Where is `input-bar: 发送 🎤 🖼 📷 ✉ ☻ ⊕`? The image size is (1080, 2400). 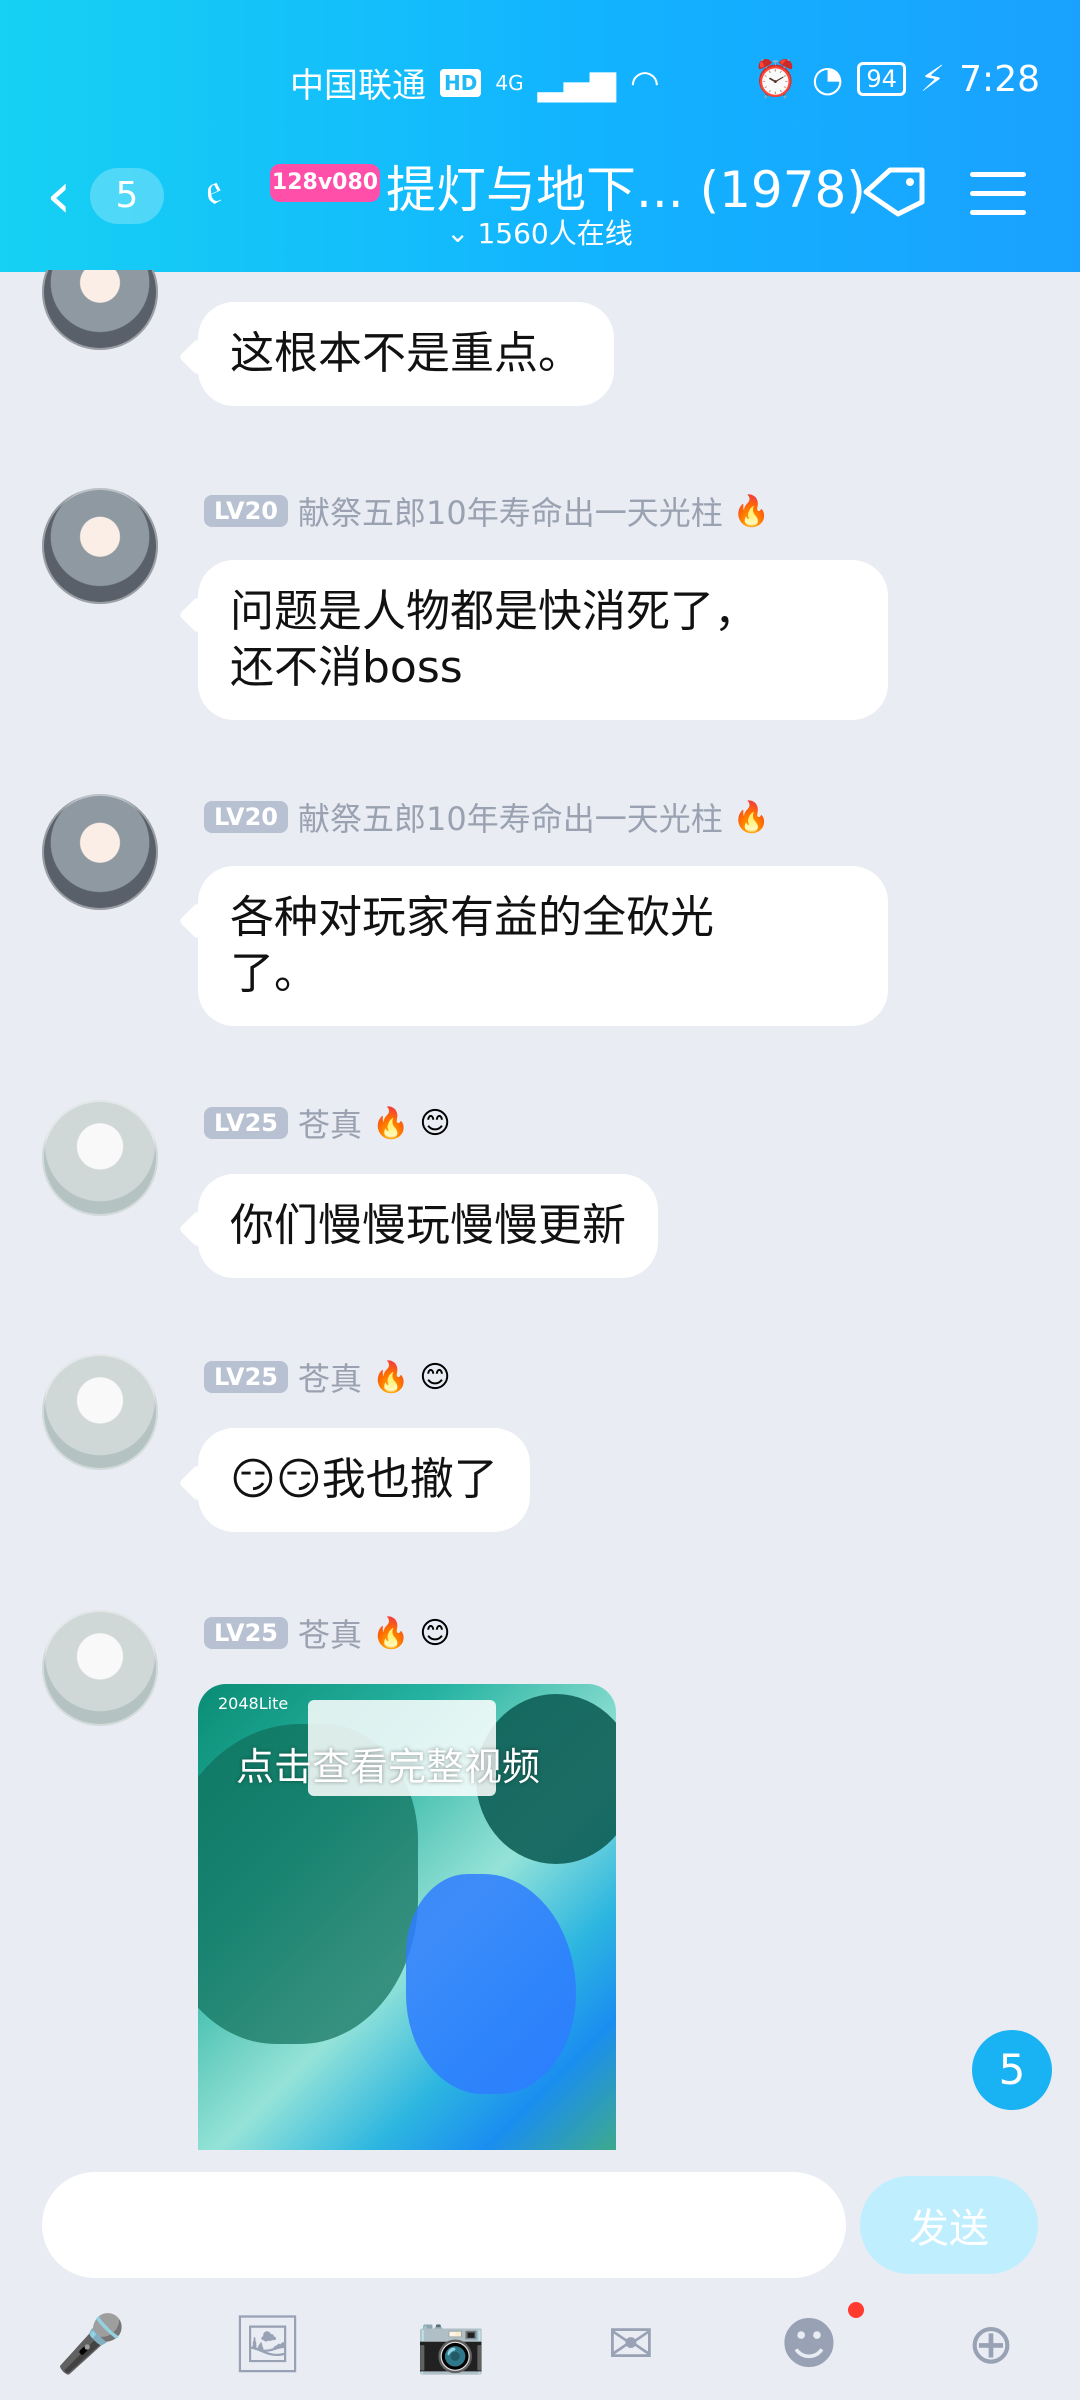
input-bar: 发送 🎤 🖼 📷 ✉ ☻ ⊕ is located at coordinates (540, 2275).